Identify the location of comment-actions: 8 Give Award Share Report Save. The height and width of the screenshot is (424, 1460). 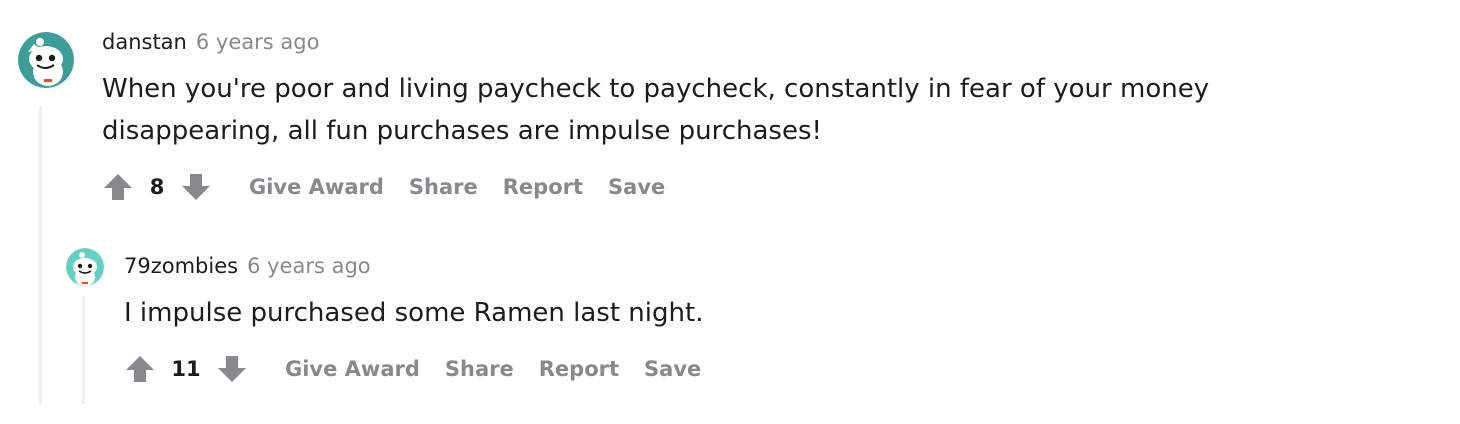
(383, 187).